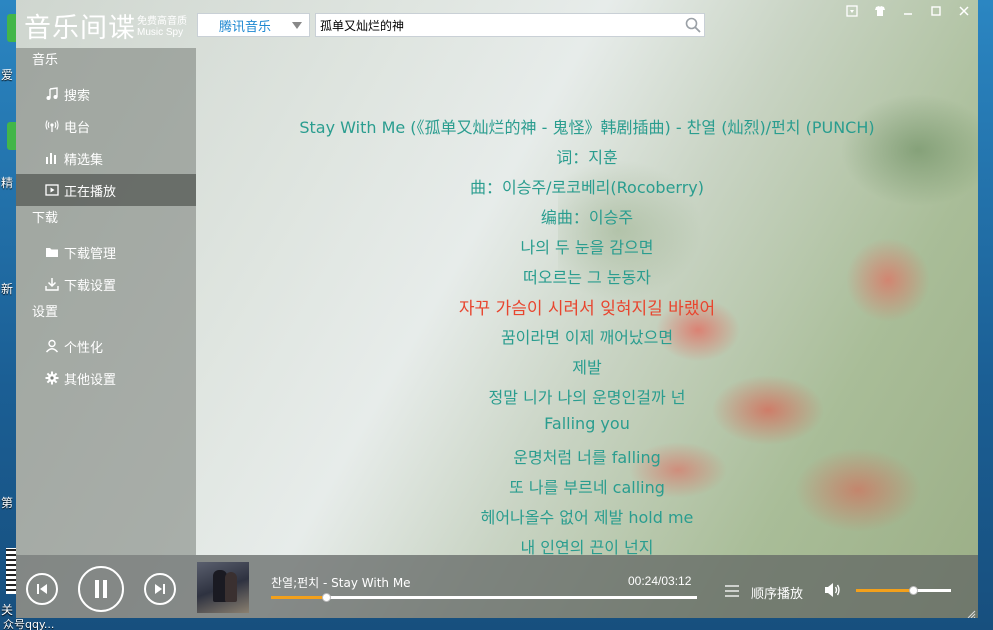  I want to click on progress-handle, so click(327, 597).